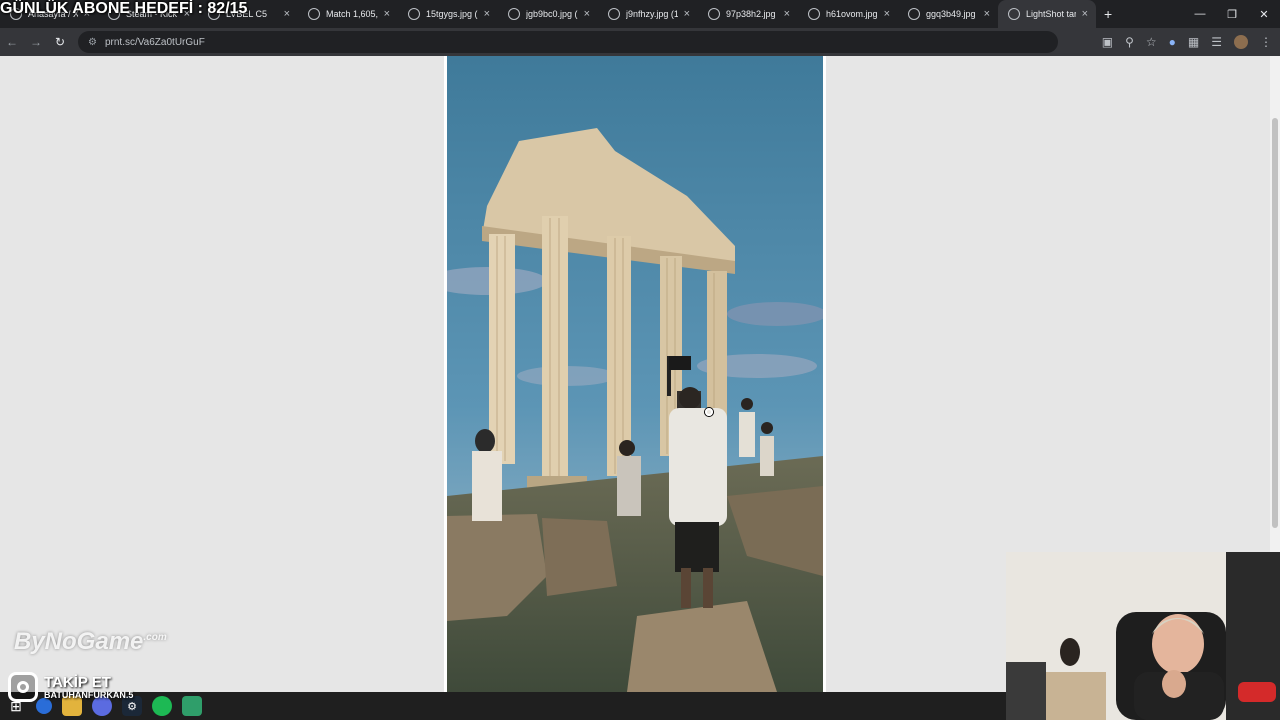 The width and height of the screenshot is (1280, 720). I want to click on streamer-webcam-image, so click(1143, 636).